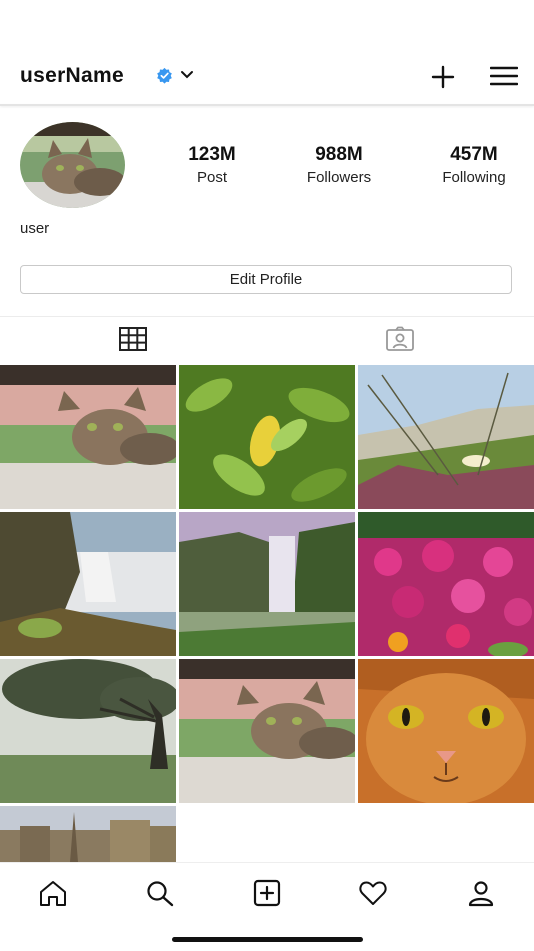  Describe the element at coordinates (211, 177) in the screenshot. I see `stat-posts-label: Post` at that location.